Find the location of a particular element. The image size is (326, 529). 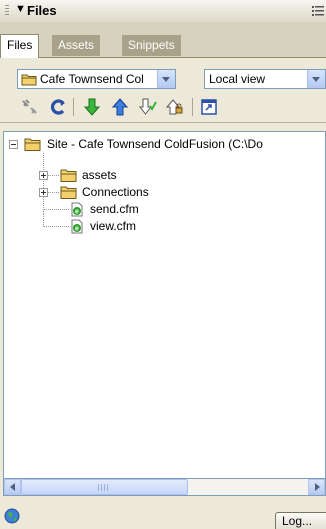

panel-title-bar: ▼ Files is located at coordinates (163, 11).